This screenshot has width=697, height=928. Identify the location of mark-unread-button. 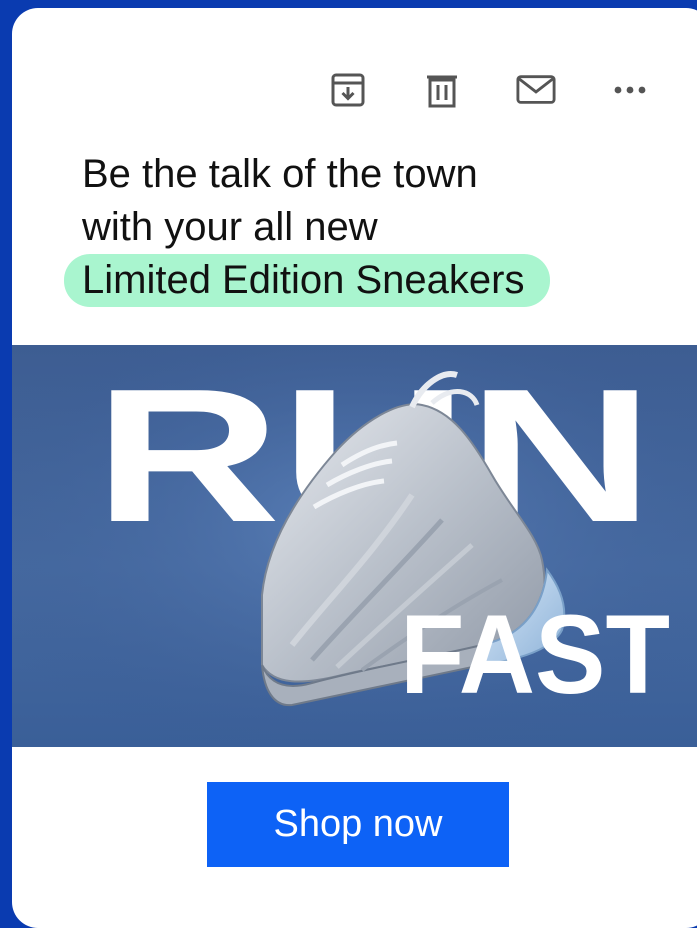
(536, 90).